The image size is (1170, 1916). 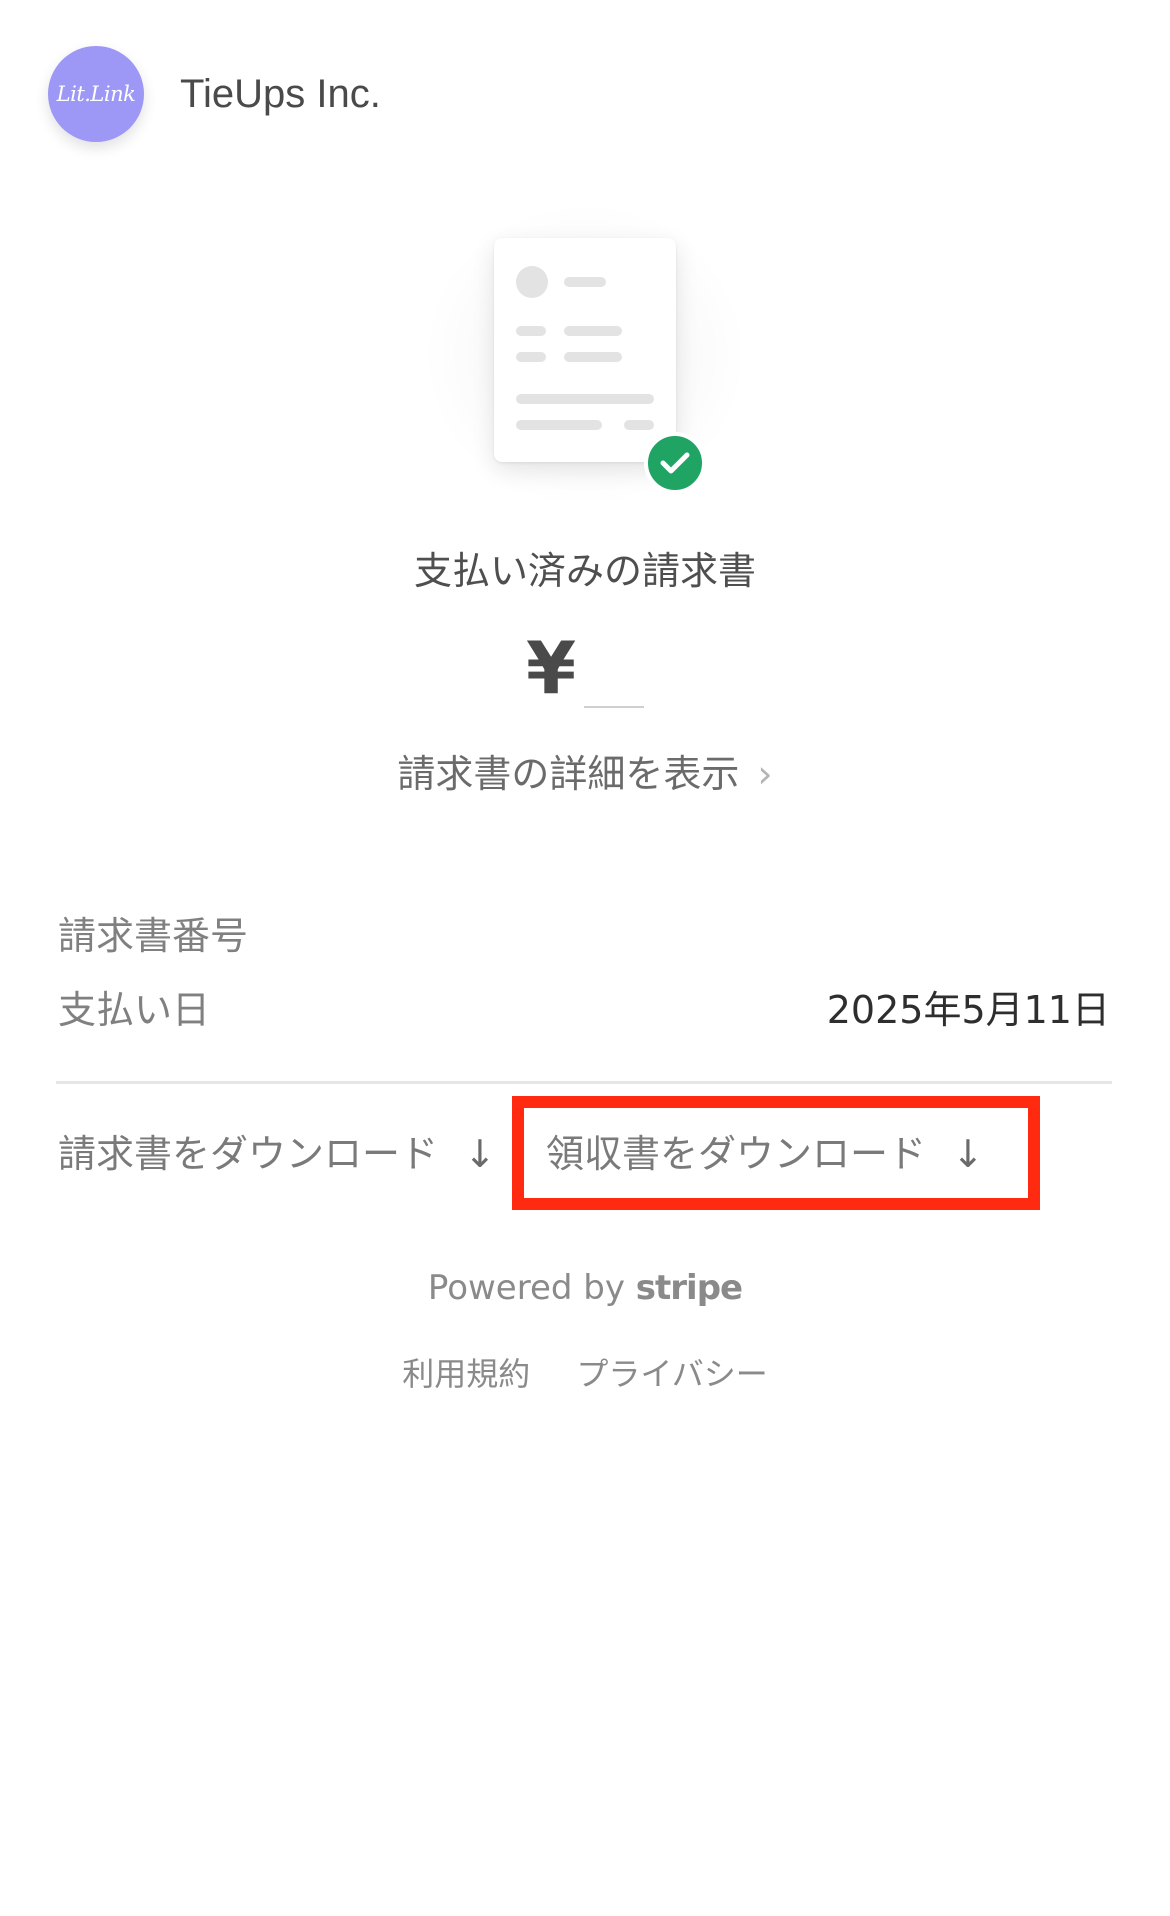 I want to click on powered-by-stripe: Powered by stripe, so click(x=585, y=1288).